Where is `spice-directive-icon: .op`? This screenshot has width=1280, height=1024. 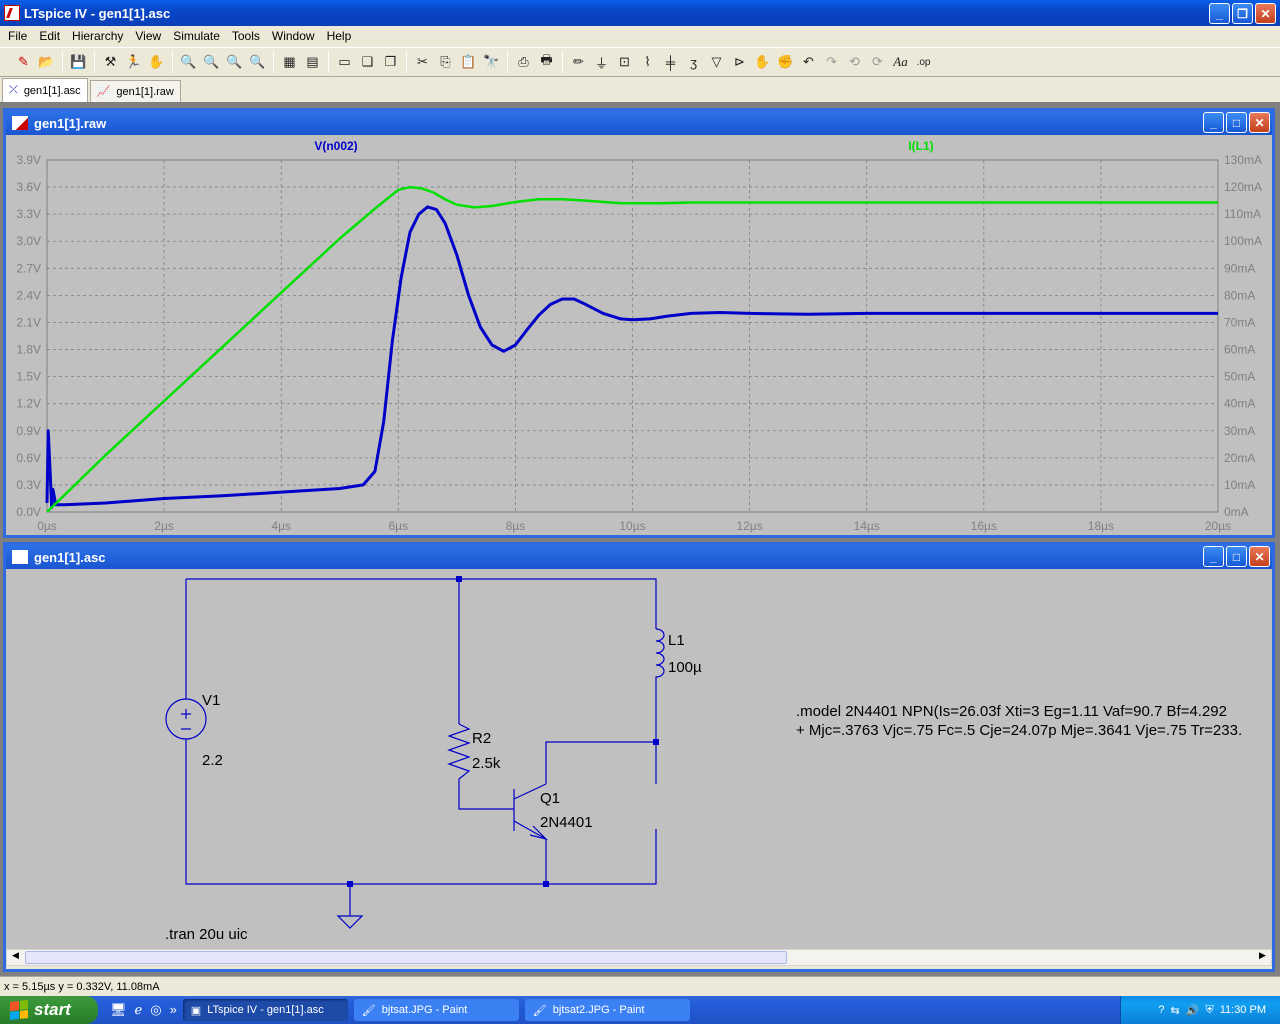 spice-directive-icon: .op is located at coordinates (923, 62).